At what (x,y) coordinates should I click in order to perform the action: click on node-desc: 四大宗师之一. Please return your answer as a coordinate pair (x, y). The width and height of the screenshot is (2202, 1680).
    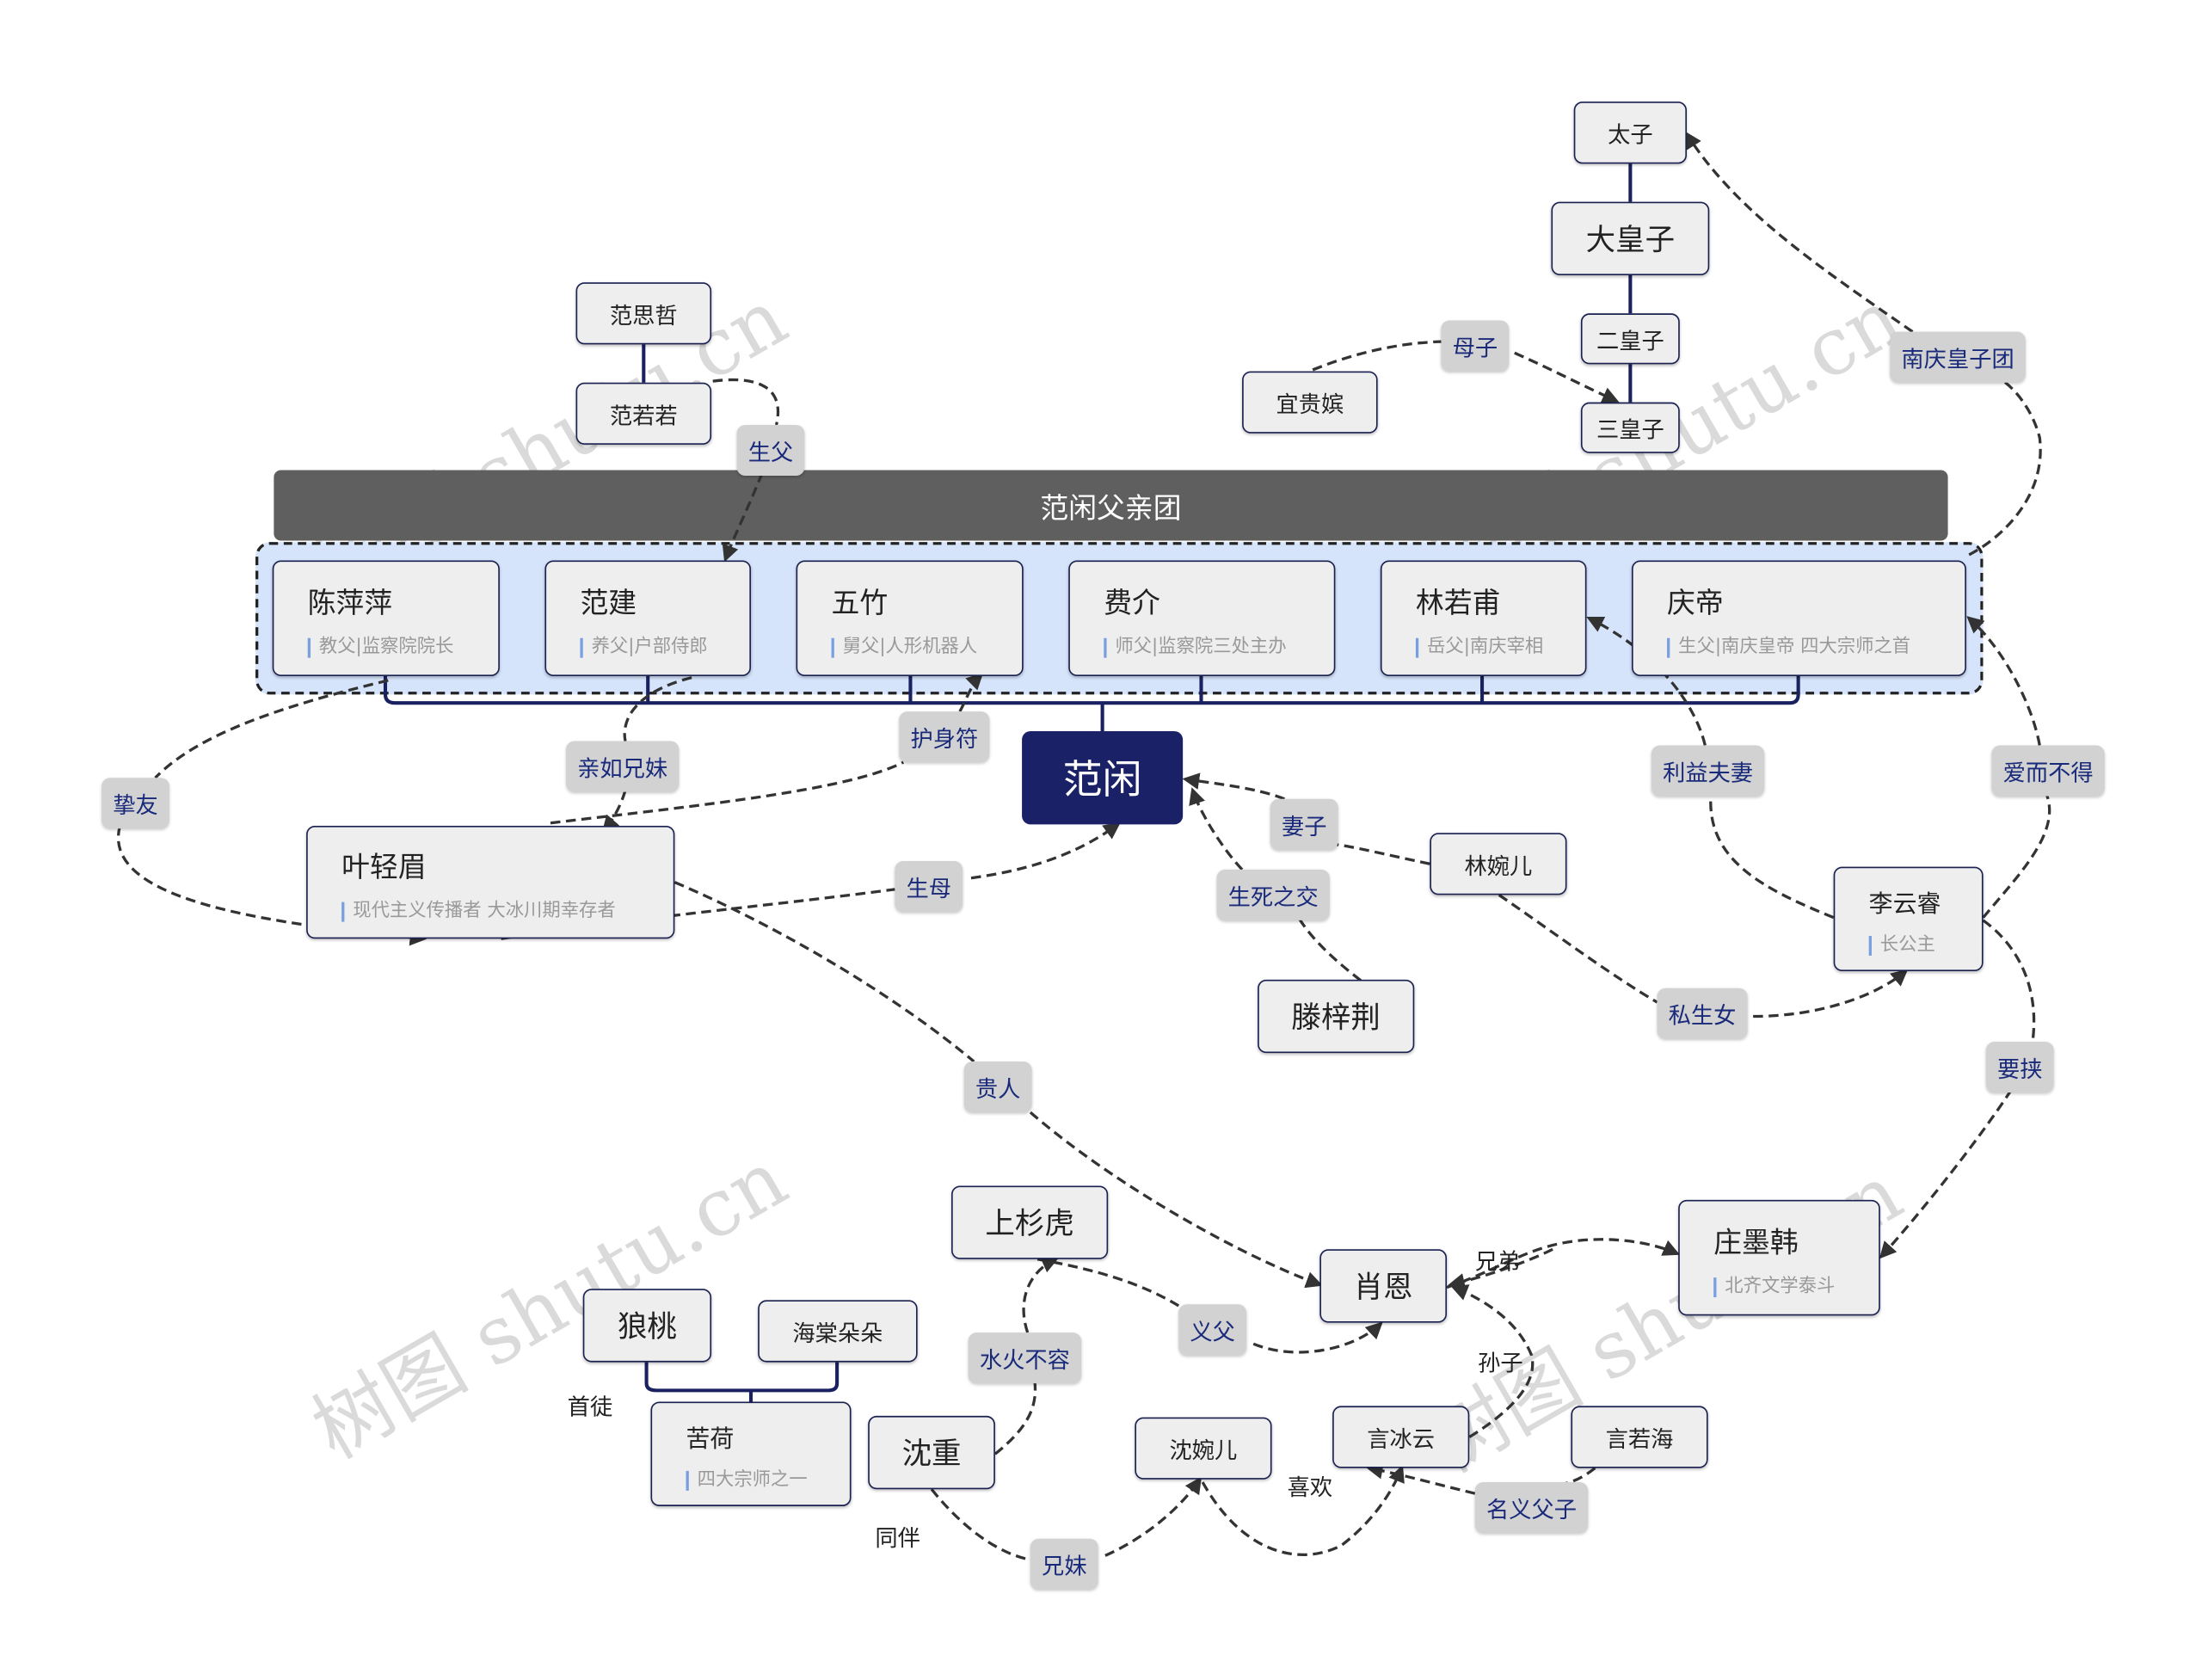
    Looking at the image, I should click on (747, 1480).